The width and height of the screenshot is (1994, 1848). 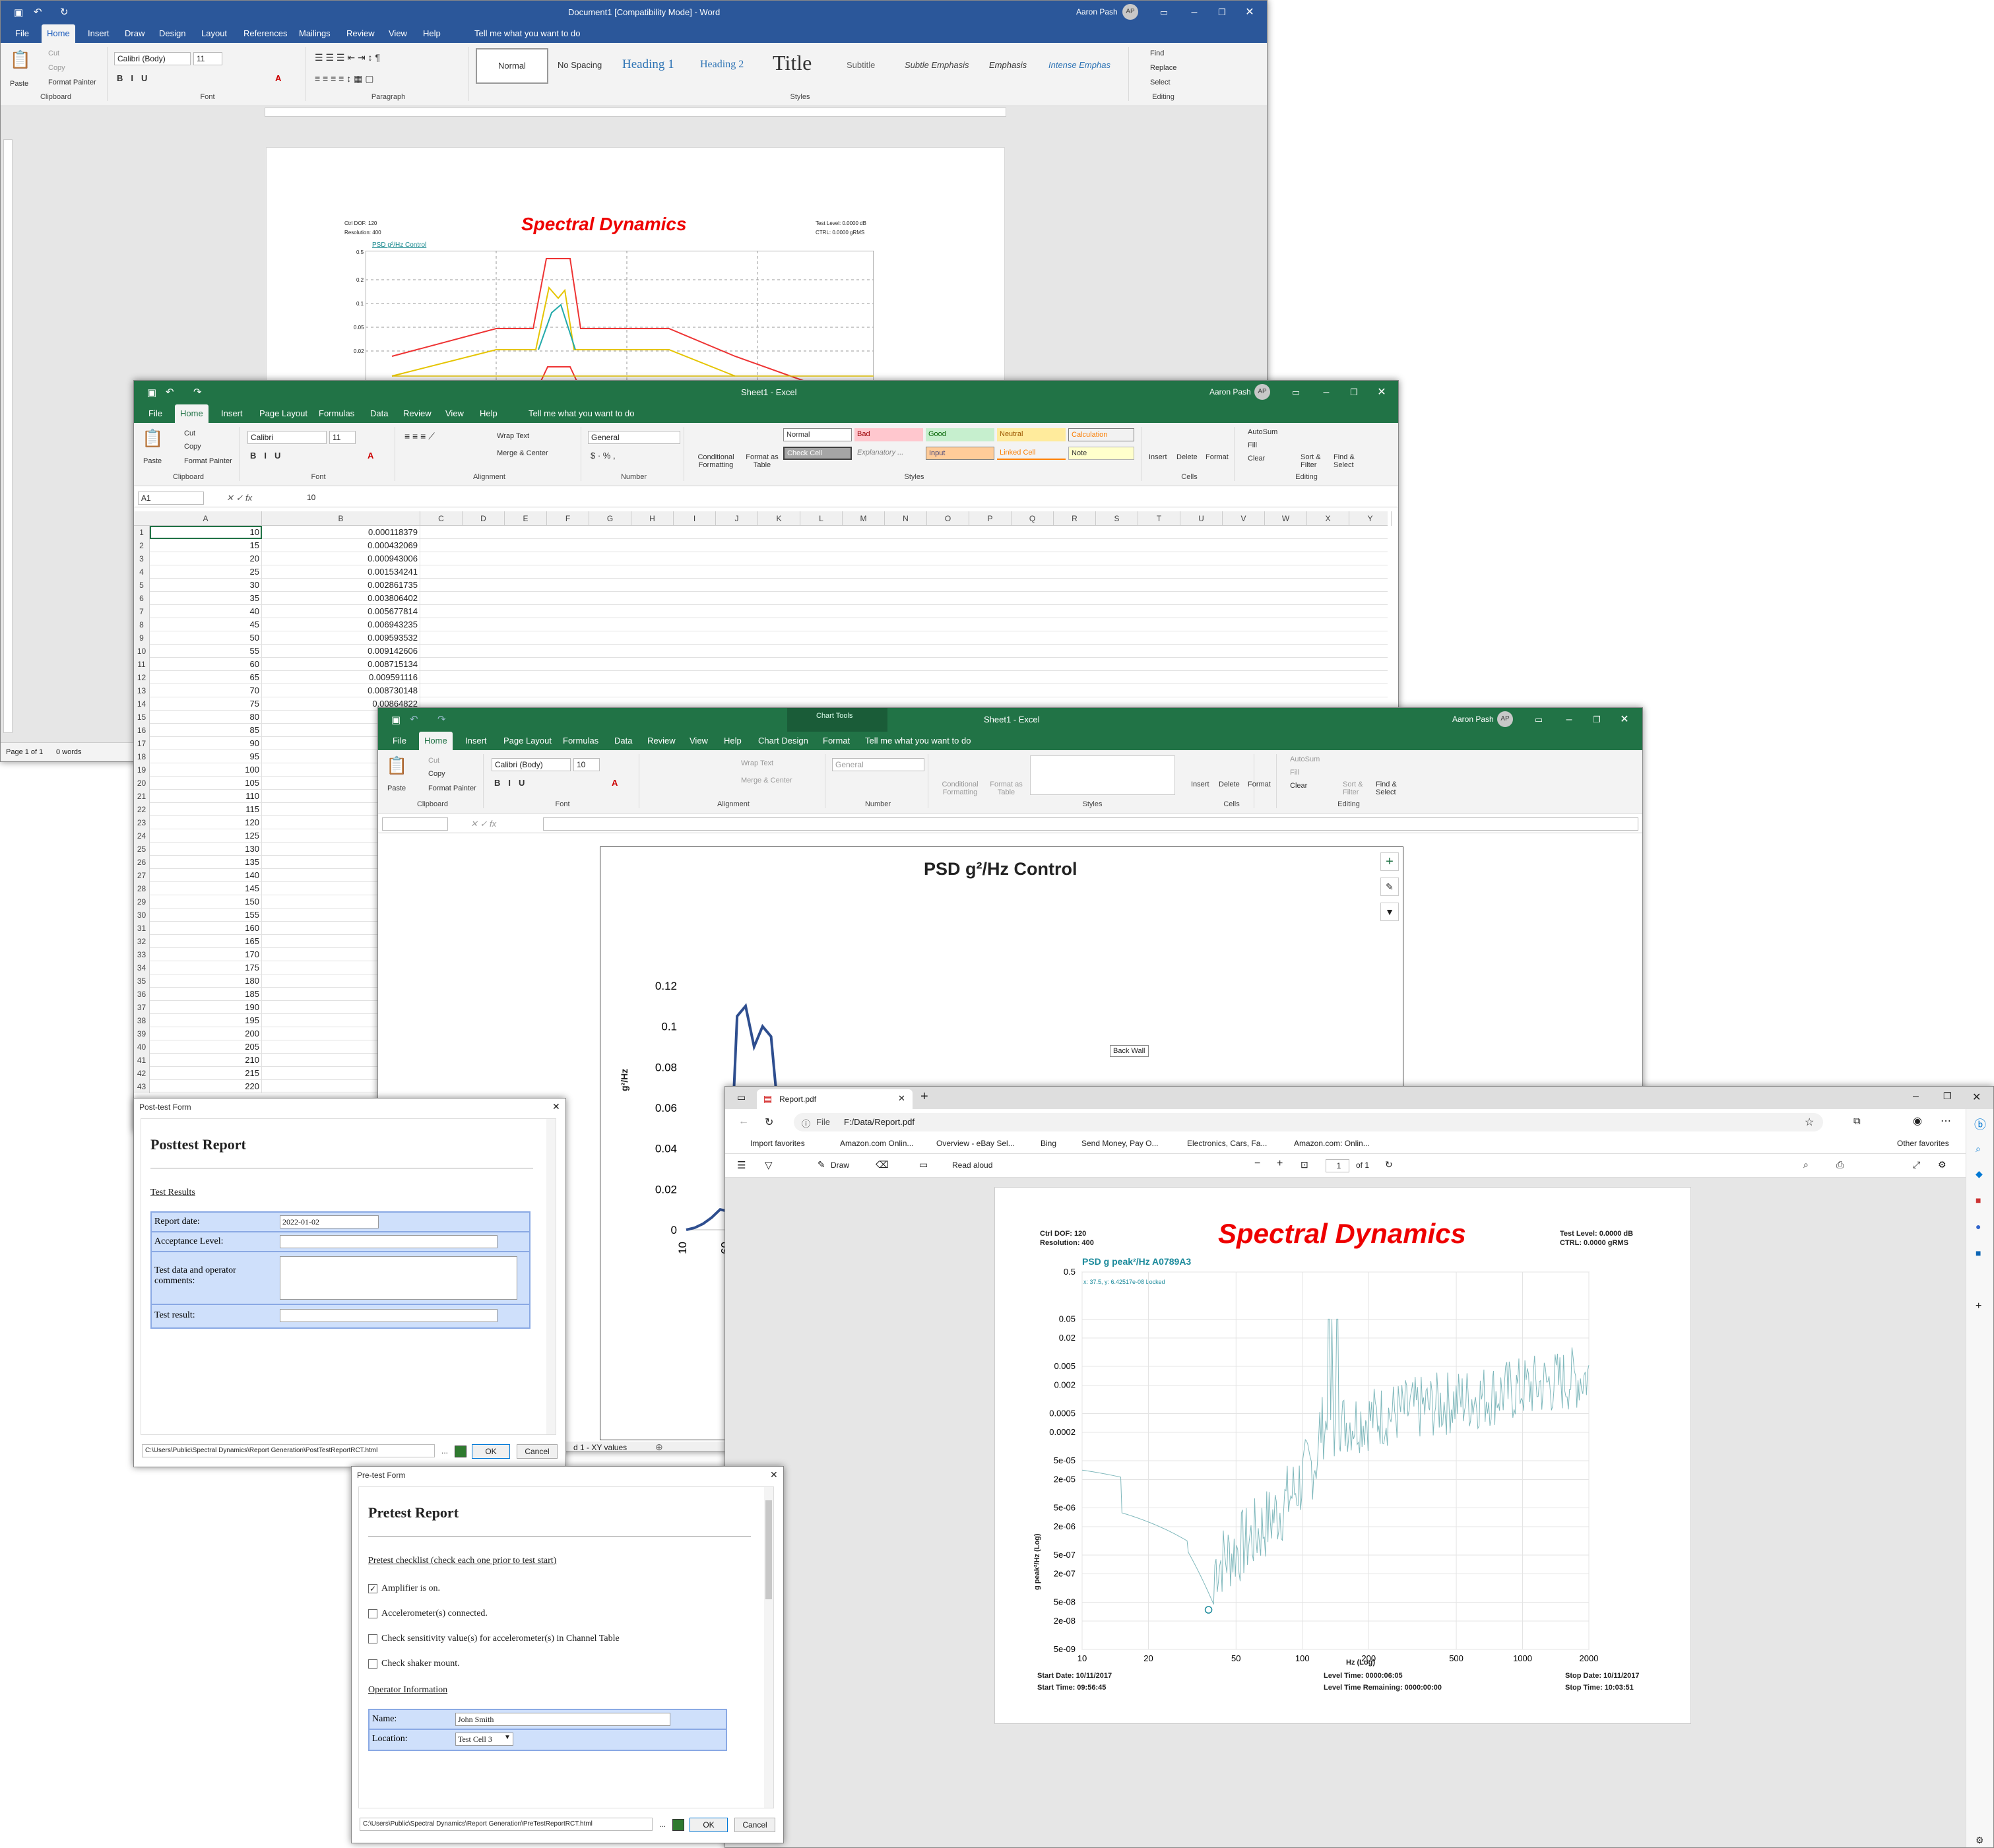 What do you see at coordinates (821, 1164) in the screenshot?
I see `draw-icon: ✎` at bounding box center [821, 1164].